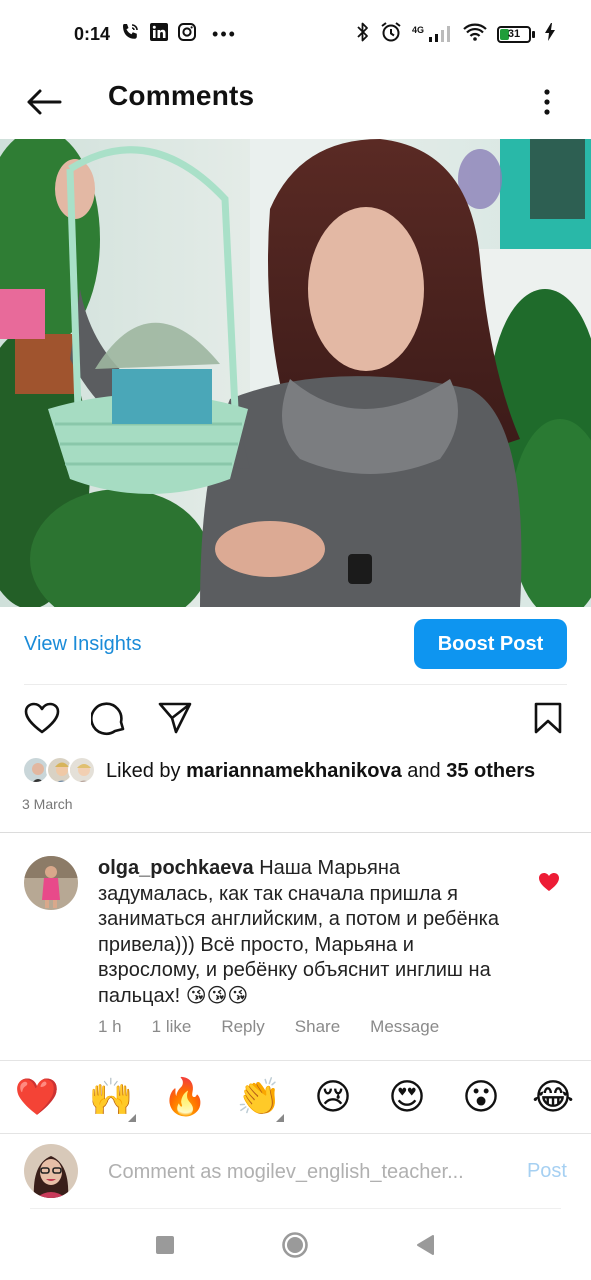  I want to click on reaction-emoji: 🙌, so click(111, 1097).